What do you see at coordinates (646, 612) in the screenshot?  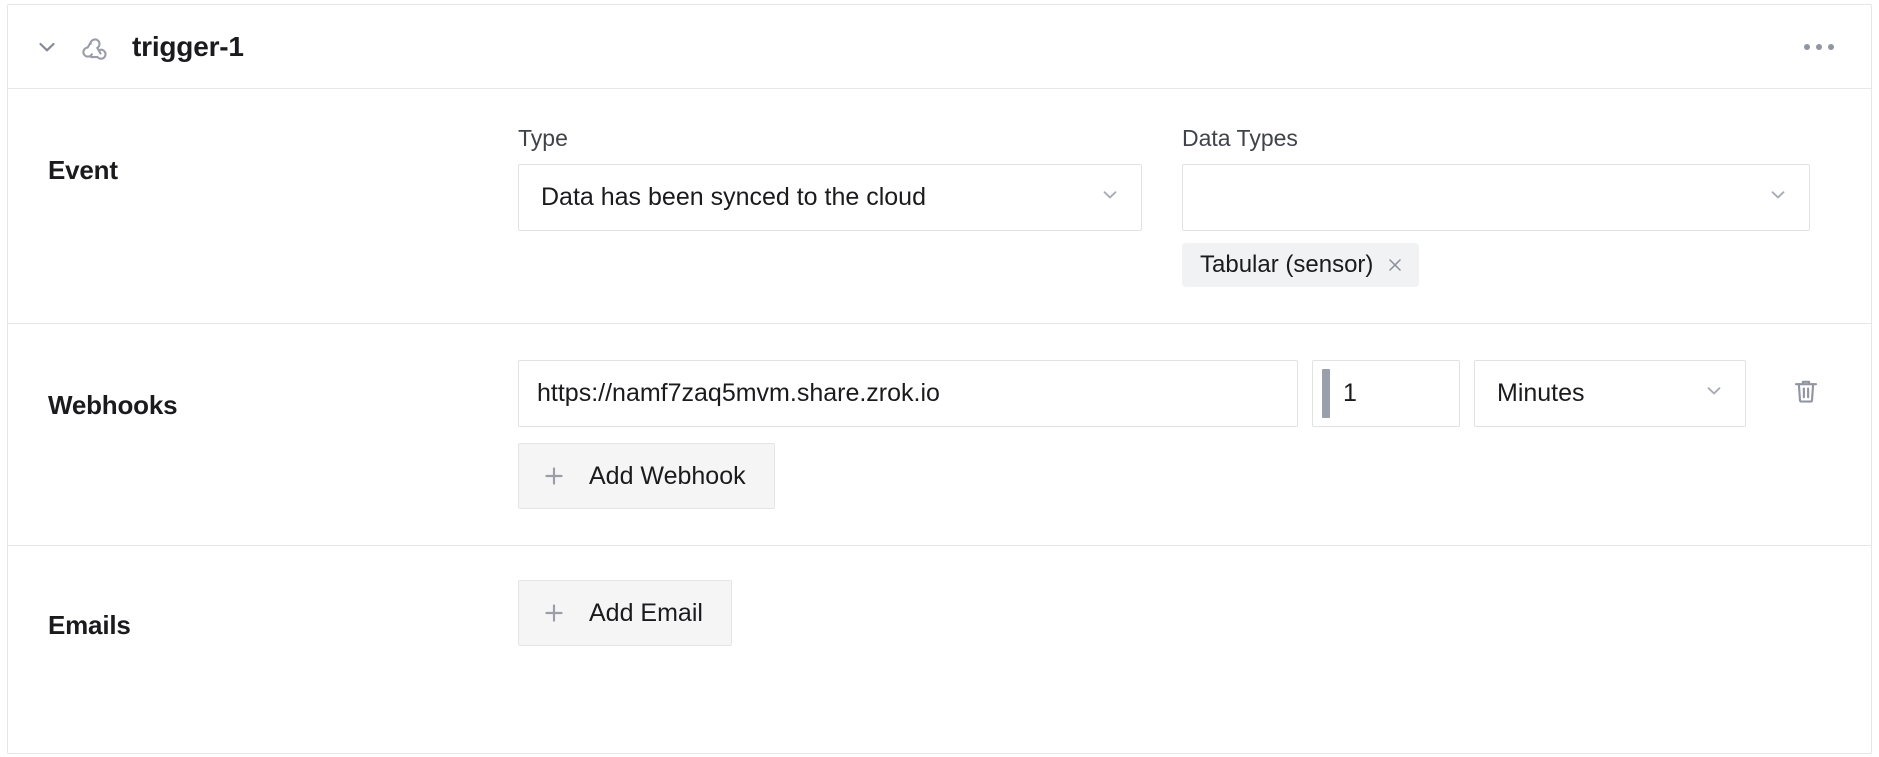 I see `add-email-label: Add Email` at bounding box center [646, 612].